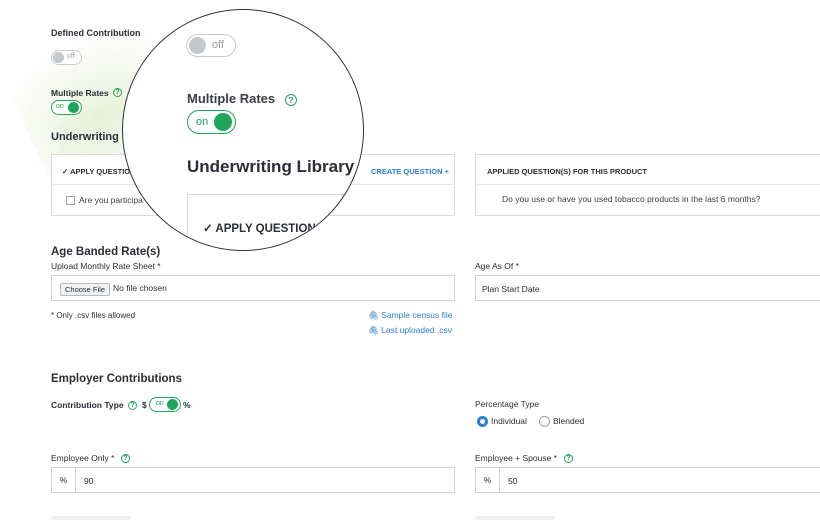 This screenshot has height=526, width=820. I want to click on age-as-of-label: Age As Of *, so click(497, 266).